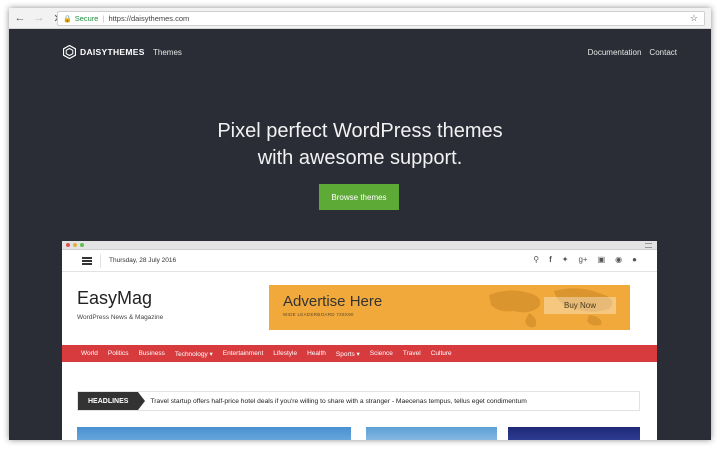  Describe the element at coordinates (694, 18) in the screenshot. I see `bookmark-star-icon: ☆` at that location.